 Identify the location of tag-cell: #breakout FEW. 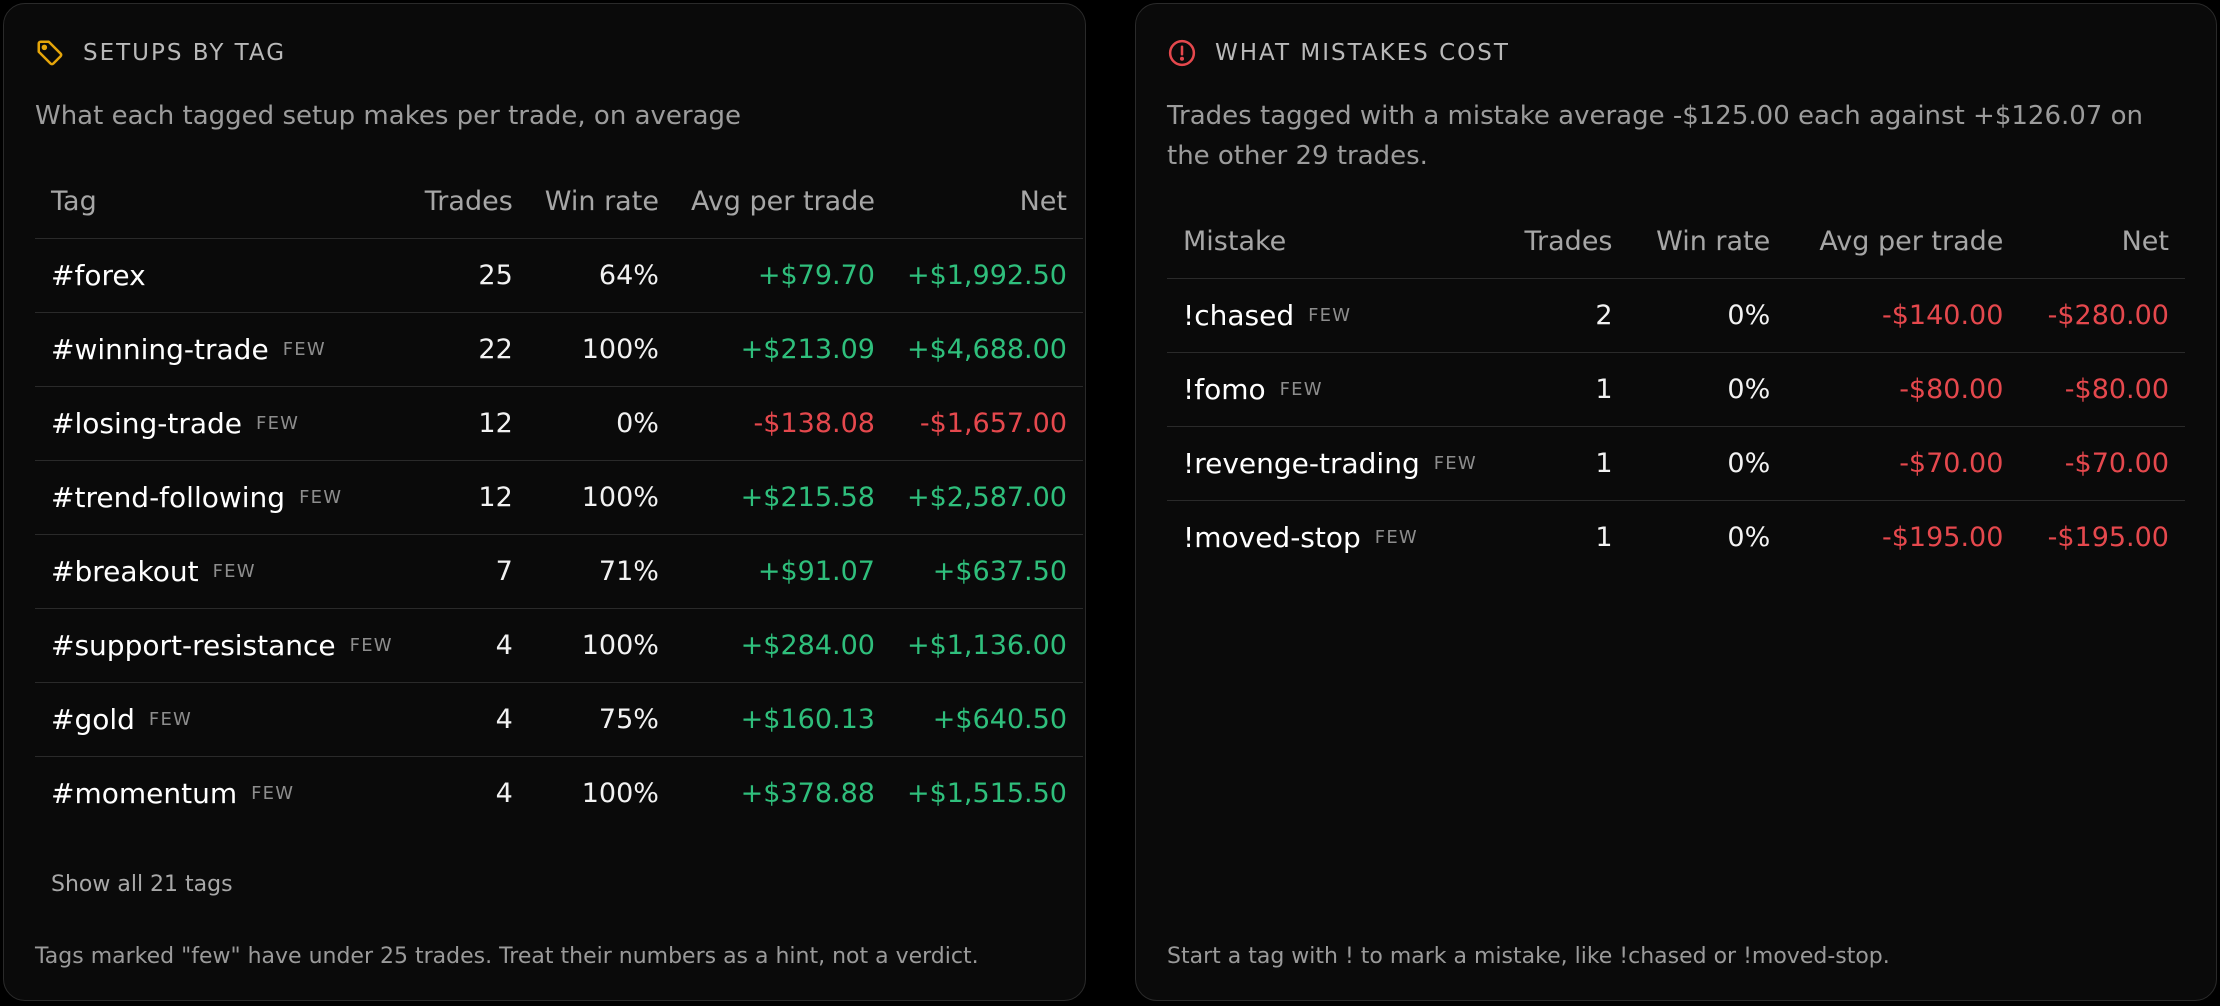
(222, 571).